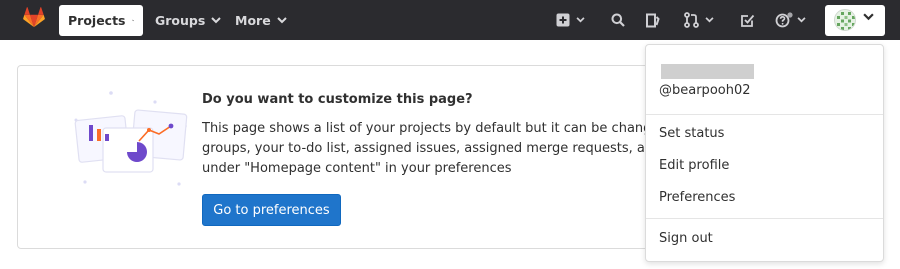 This screenshot has height=269, width=900. I want to click on username: @bearpooh02, so click(705, 90).